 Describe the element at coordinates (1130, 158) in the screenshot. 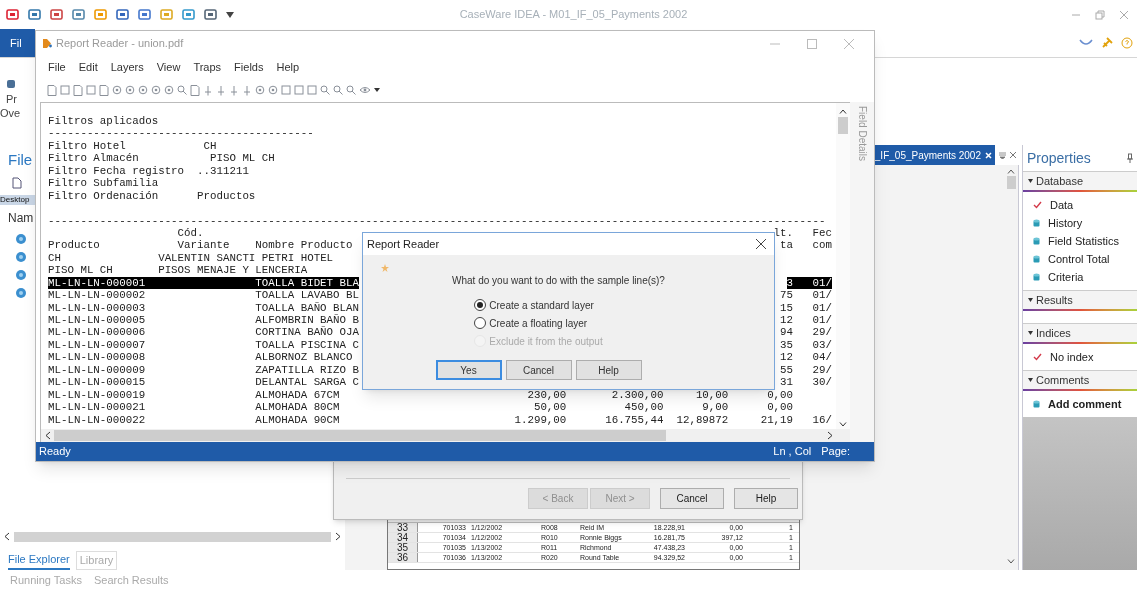

I see `pin-icon` at that location.